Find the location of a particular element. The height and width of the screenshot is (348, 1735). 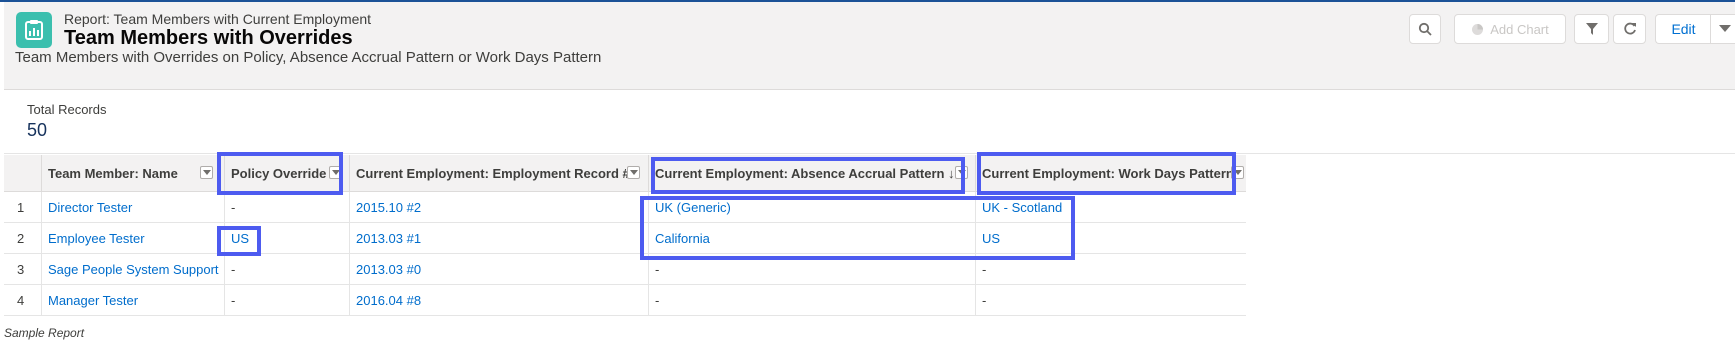

chevron-down-icon is located at coordinates (1725, 28).